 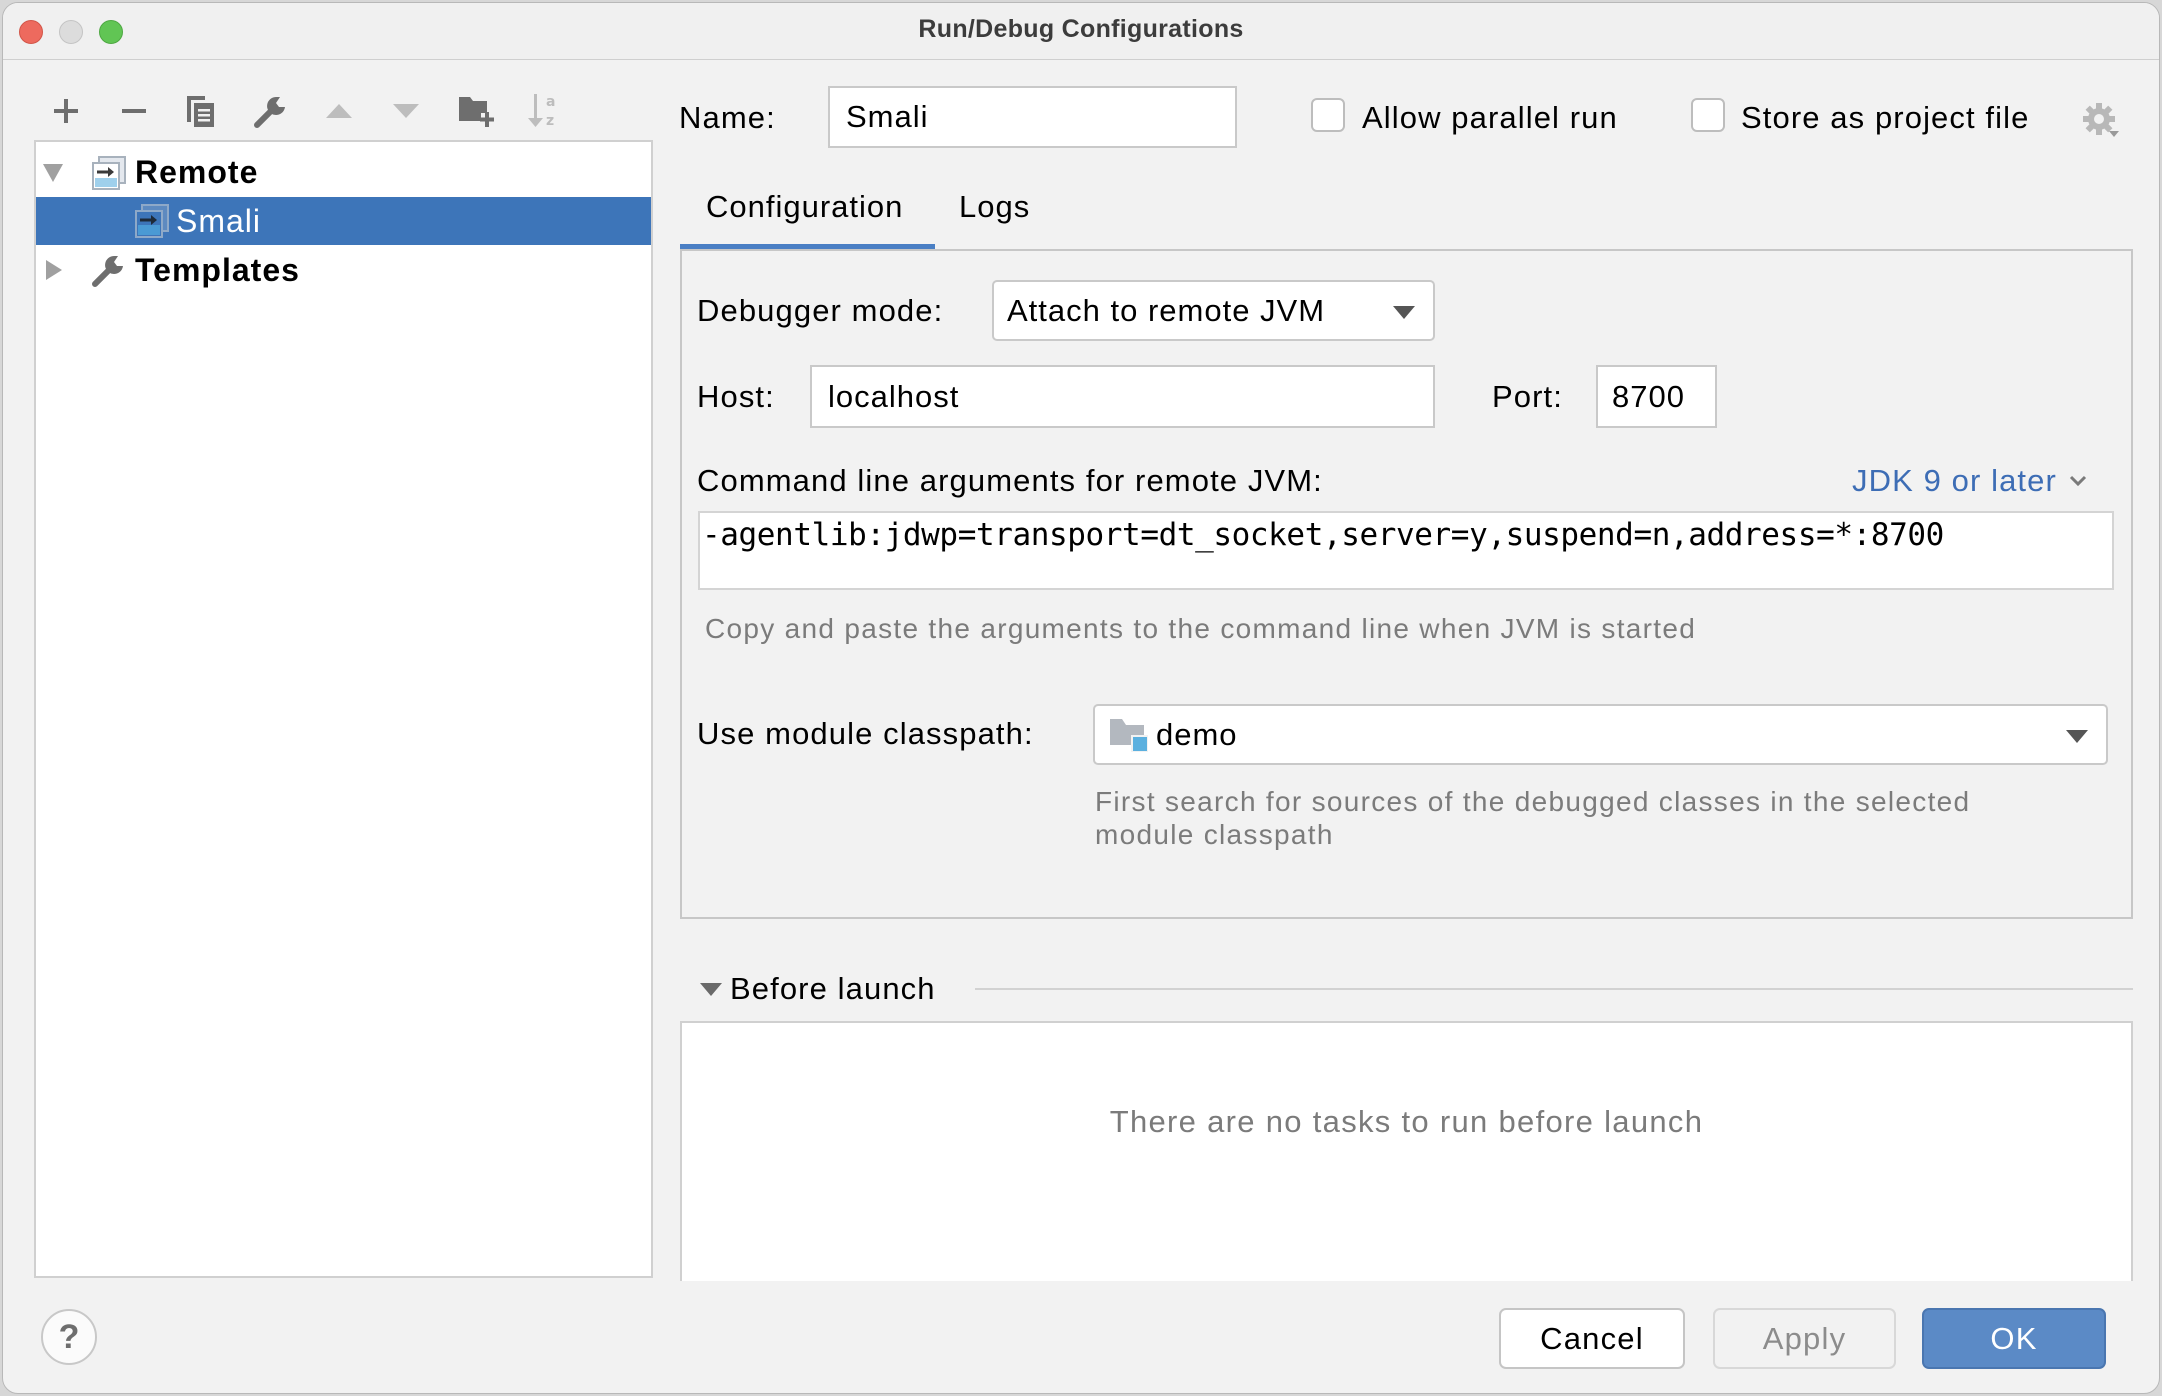 I want to click on edit-templates-button, so click(x=271, y=111).